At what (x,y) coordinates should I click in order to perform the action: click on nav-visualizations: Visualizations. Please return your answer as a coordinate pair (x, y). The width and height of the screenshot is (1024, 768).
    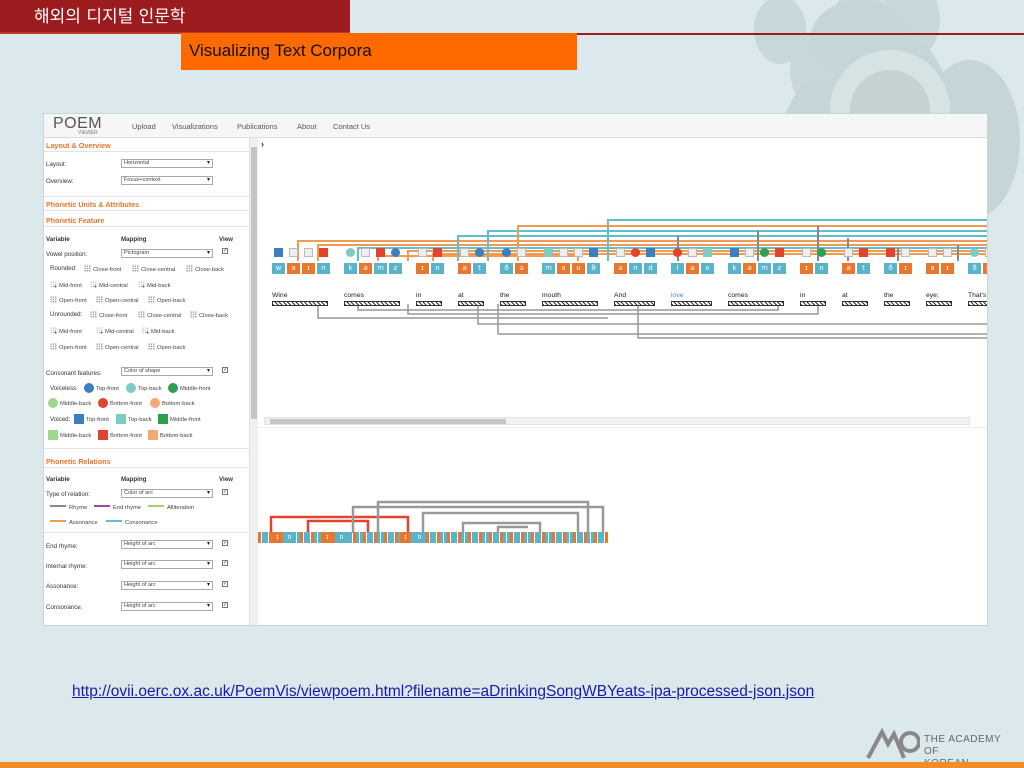
    Looking at the image, I should click on (195, 126).